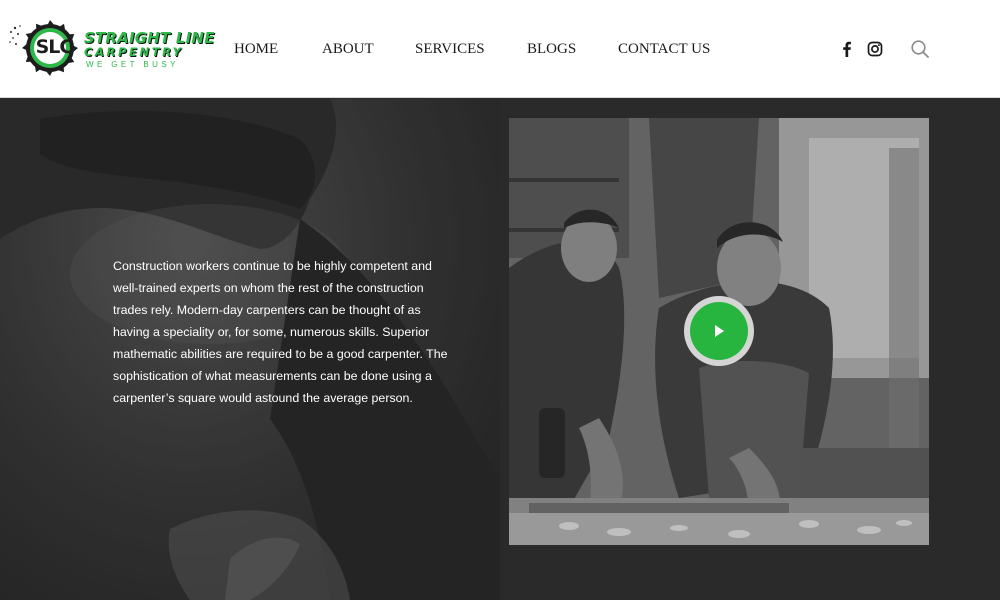  I want to click on logo-tagline: WE GET BUSY, so click(132, 64).